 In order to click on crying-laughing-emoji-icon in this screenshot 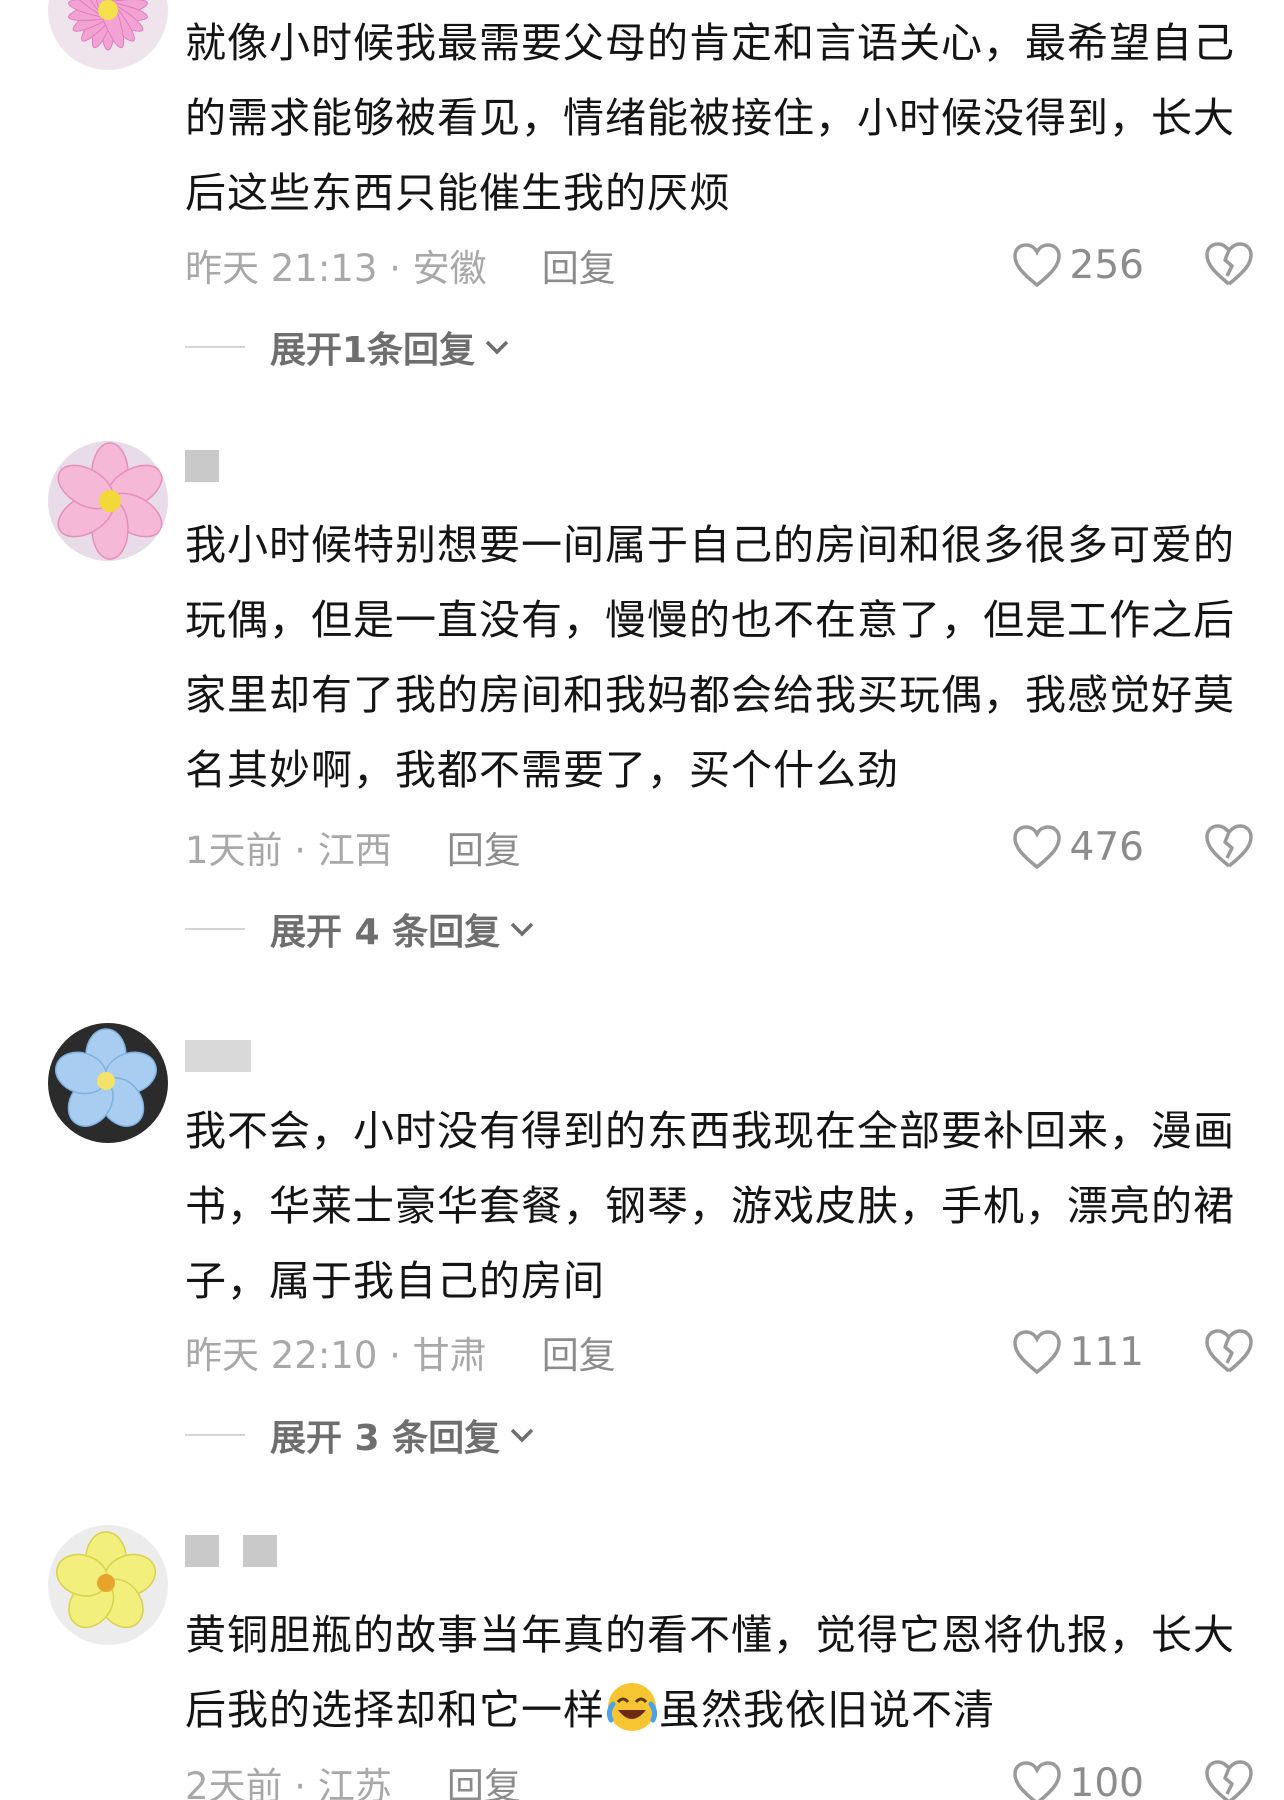, I will do `click(632, 1707)`.